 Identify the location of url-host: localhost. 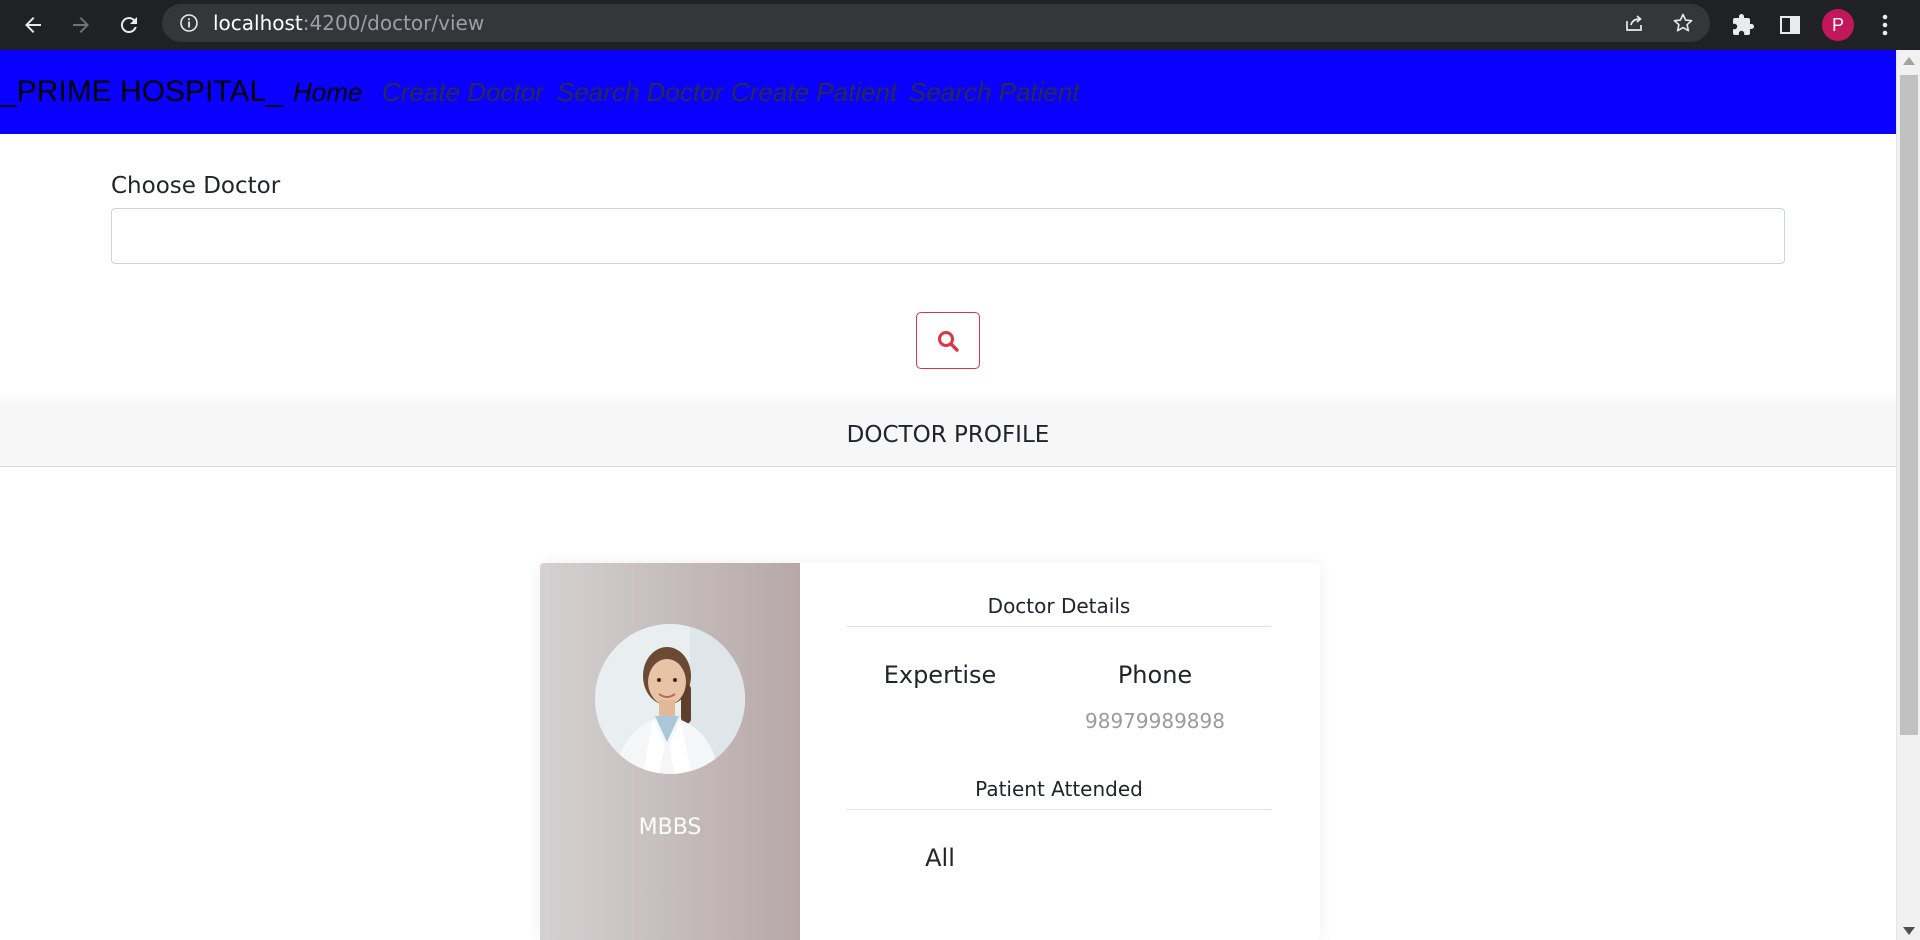
(258, 23).